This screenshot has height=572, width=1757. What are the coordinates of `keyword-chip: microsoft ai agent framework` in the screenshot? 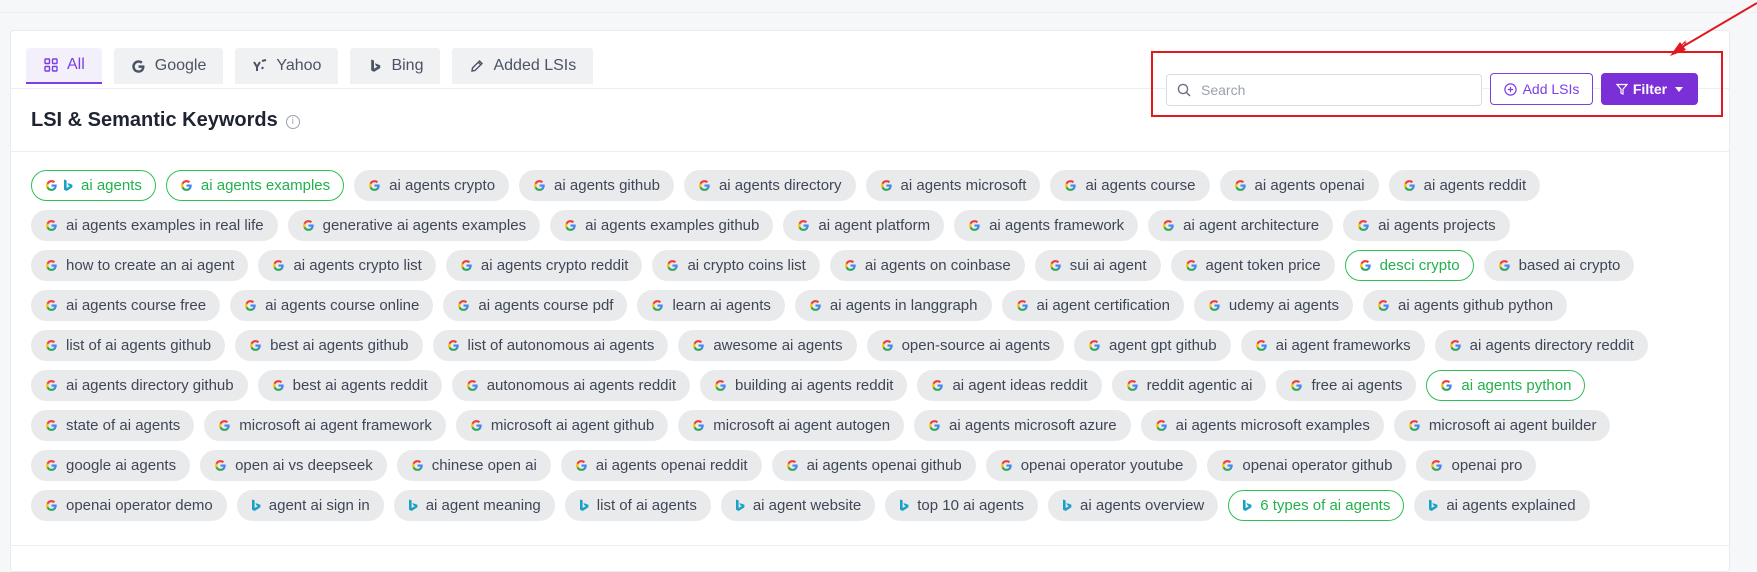 It's located at (325, 425).